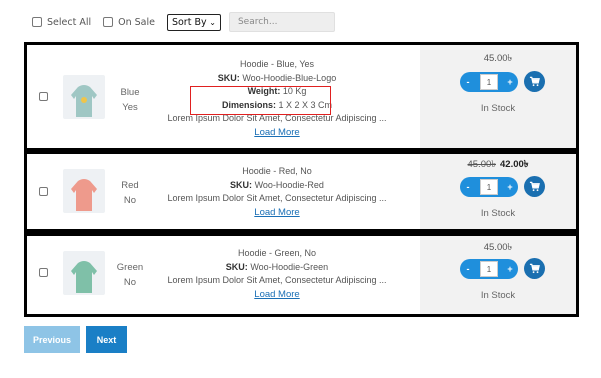 Image resolution: width=601 pixels, height=378 pixels. Describe the element at coordinates (277, 184) in the screenshot. I see `product-sku: SKU: Woo-Hoodie-Red` at that location.